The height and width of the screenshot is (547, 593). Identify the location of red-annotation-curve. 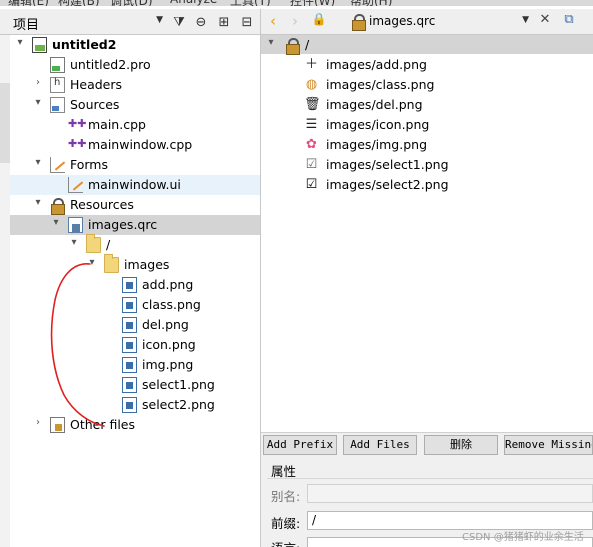
(77, 345).